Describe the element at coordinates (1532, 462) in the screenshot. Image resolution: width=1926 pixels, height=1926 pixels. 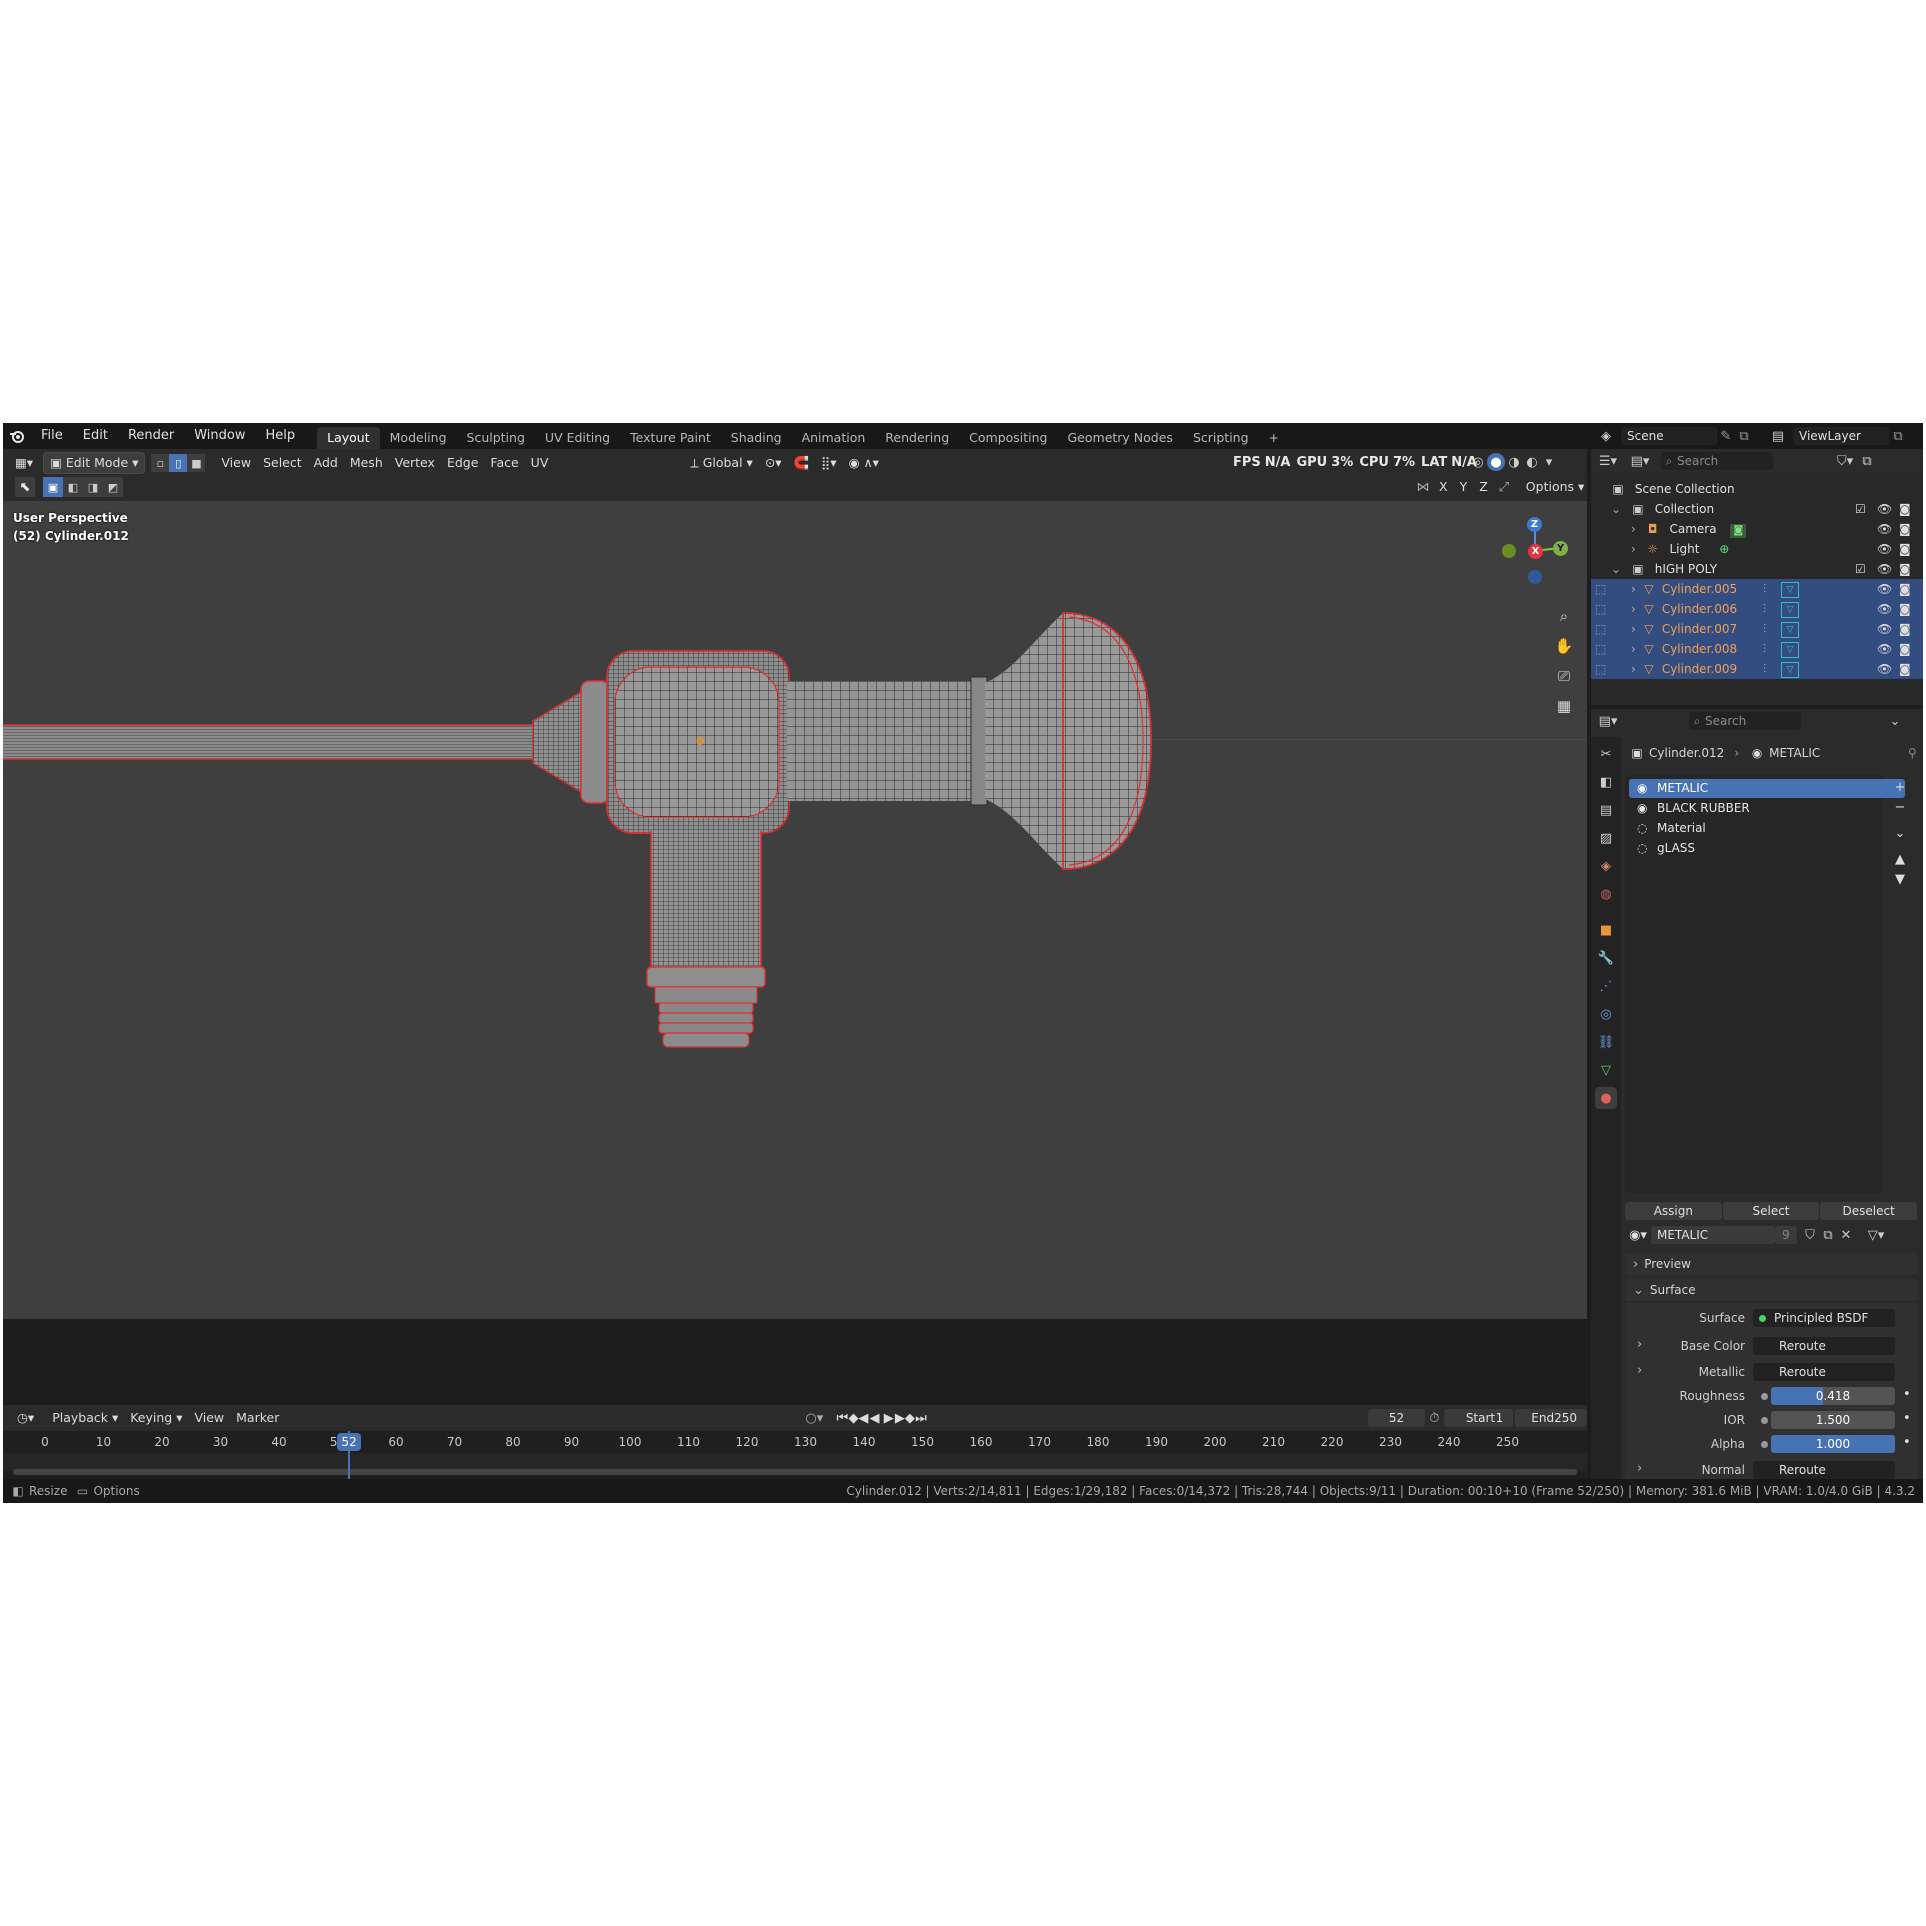
I see `rendered-shading-icon: ◐` at that location.